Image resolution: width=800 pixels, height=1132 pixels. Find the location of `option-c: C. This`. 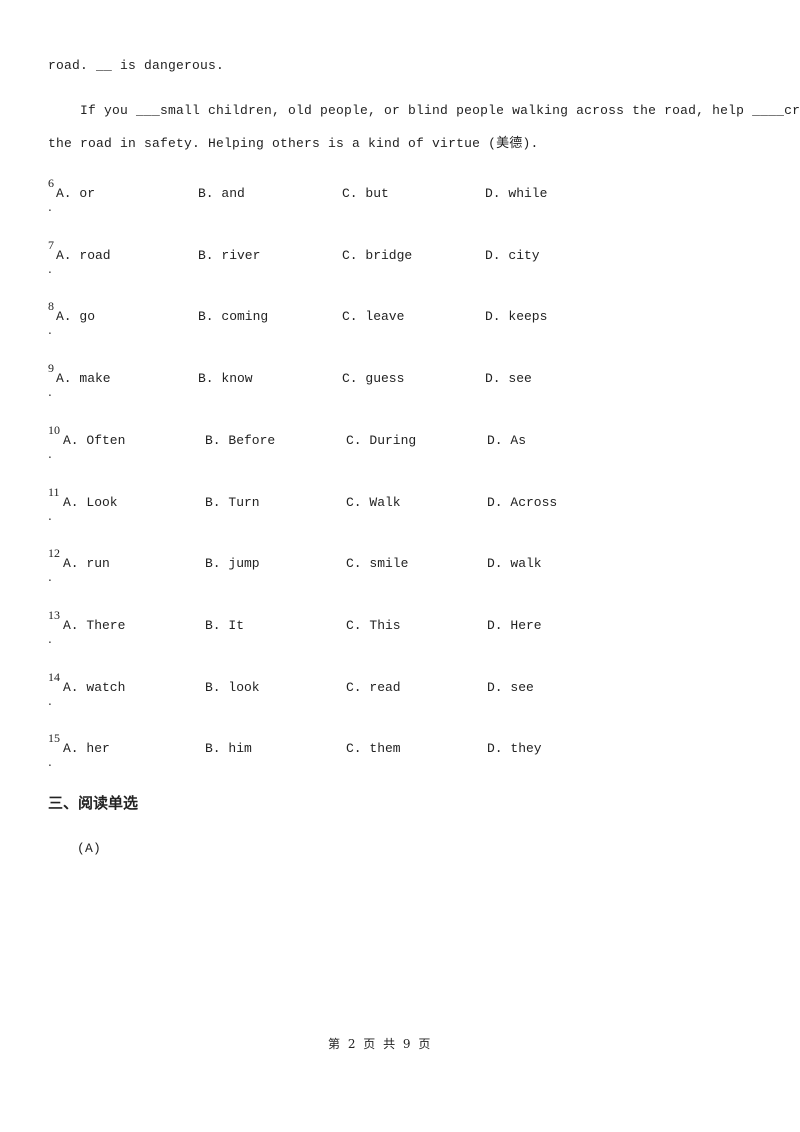

option-c: C. This is located at coordinates (373, 625).